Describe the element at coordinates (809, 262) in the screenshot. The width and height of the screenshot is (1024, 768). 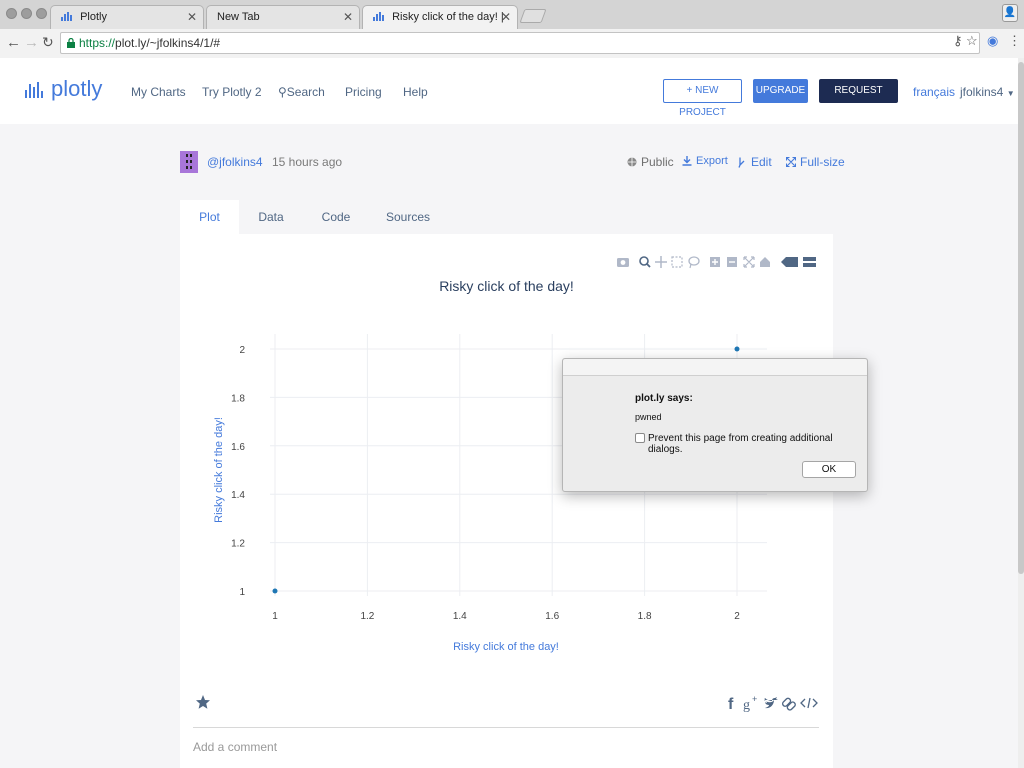
I see `hover-compare-icon` at that location.